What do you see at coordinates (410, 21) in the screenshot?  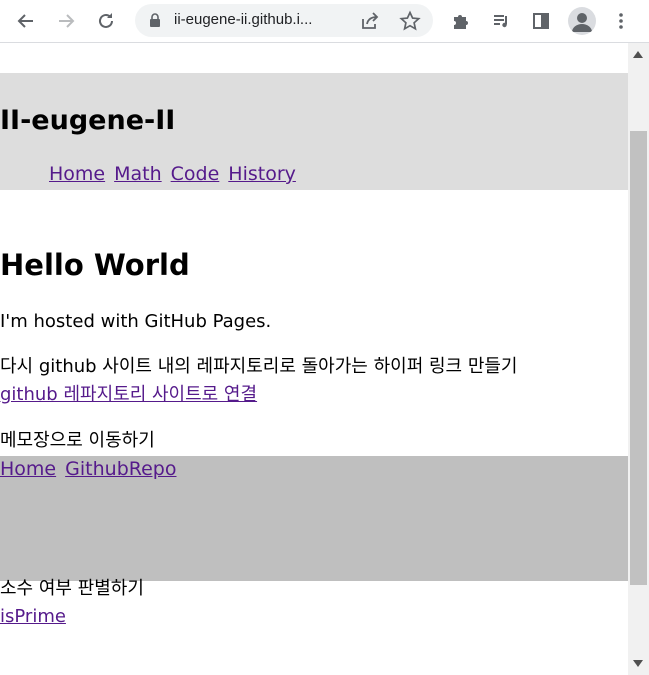 I see `star-icon` at bounding box center [410, 21].